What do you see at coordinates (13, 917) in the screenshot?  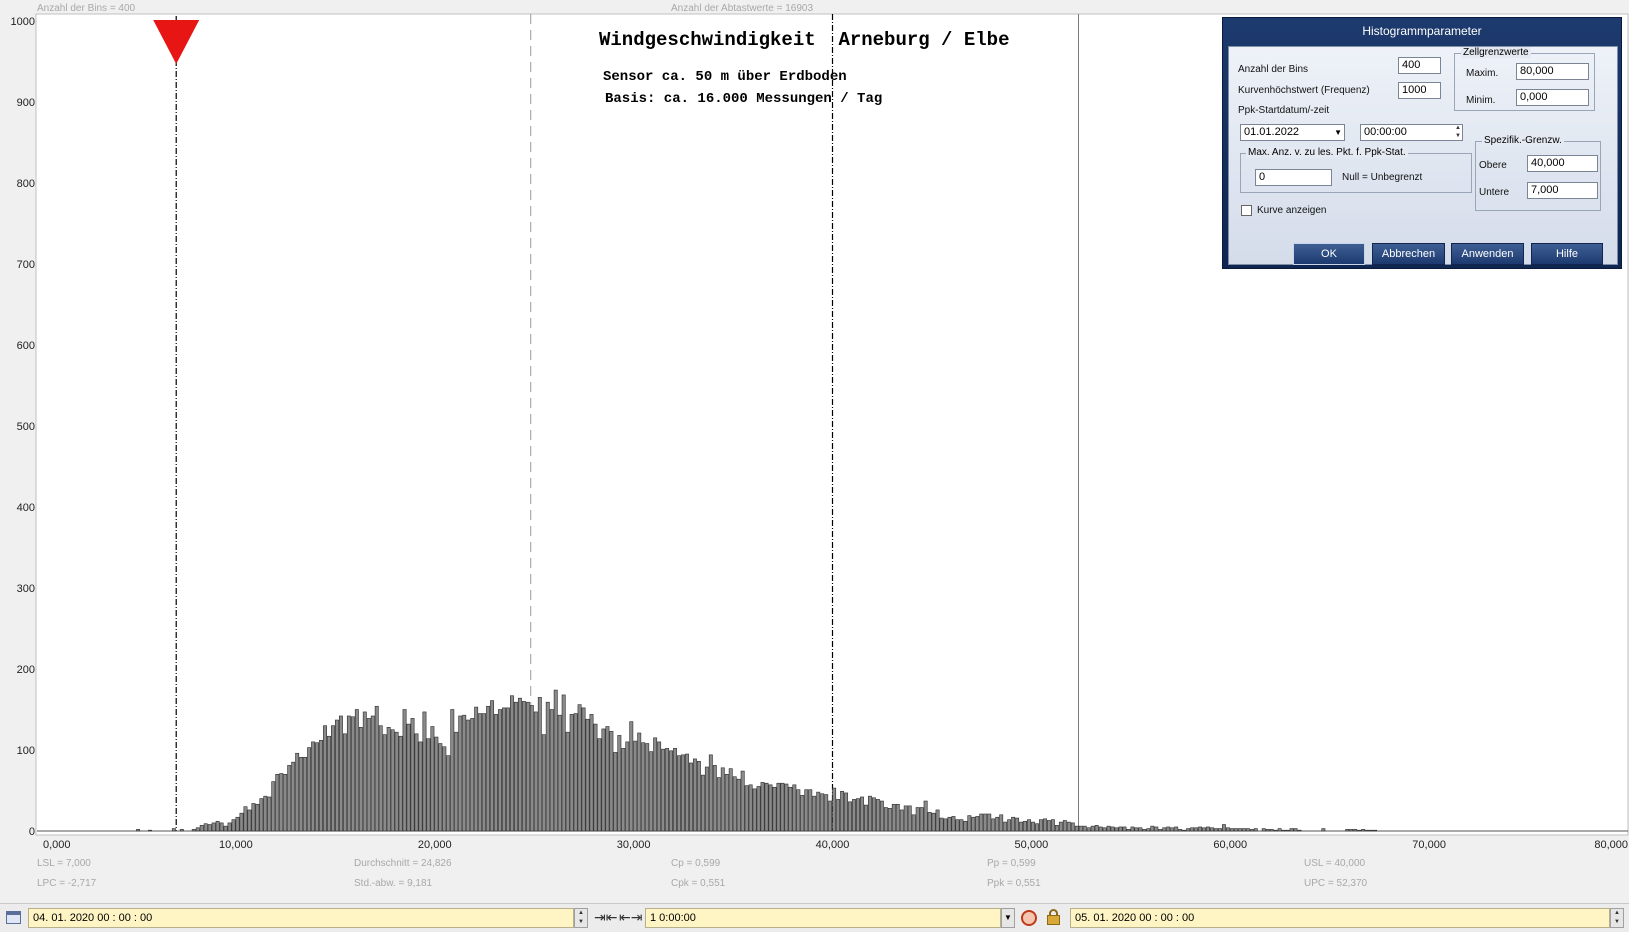 I see `calendar-icon` at bounding box center [13, 917].